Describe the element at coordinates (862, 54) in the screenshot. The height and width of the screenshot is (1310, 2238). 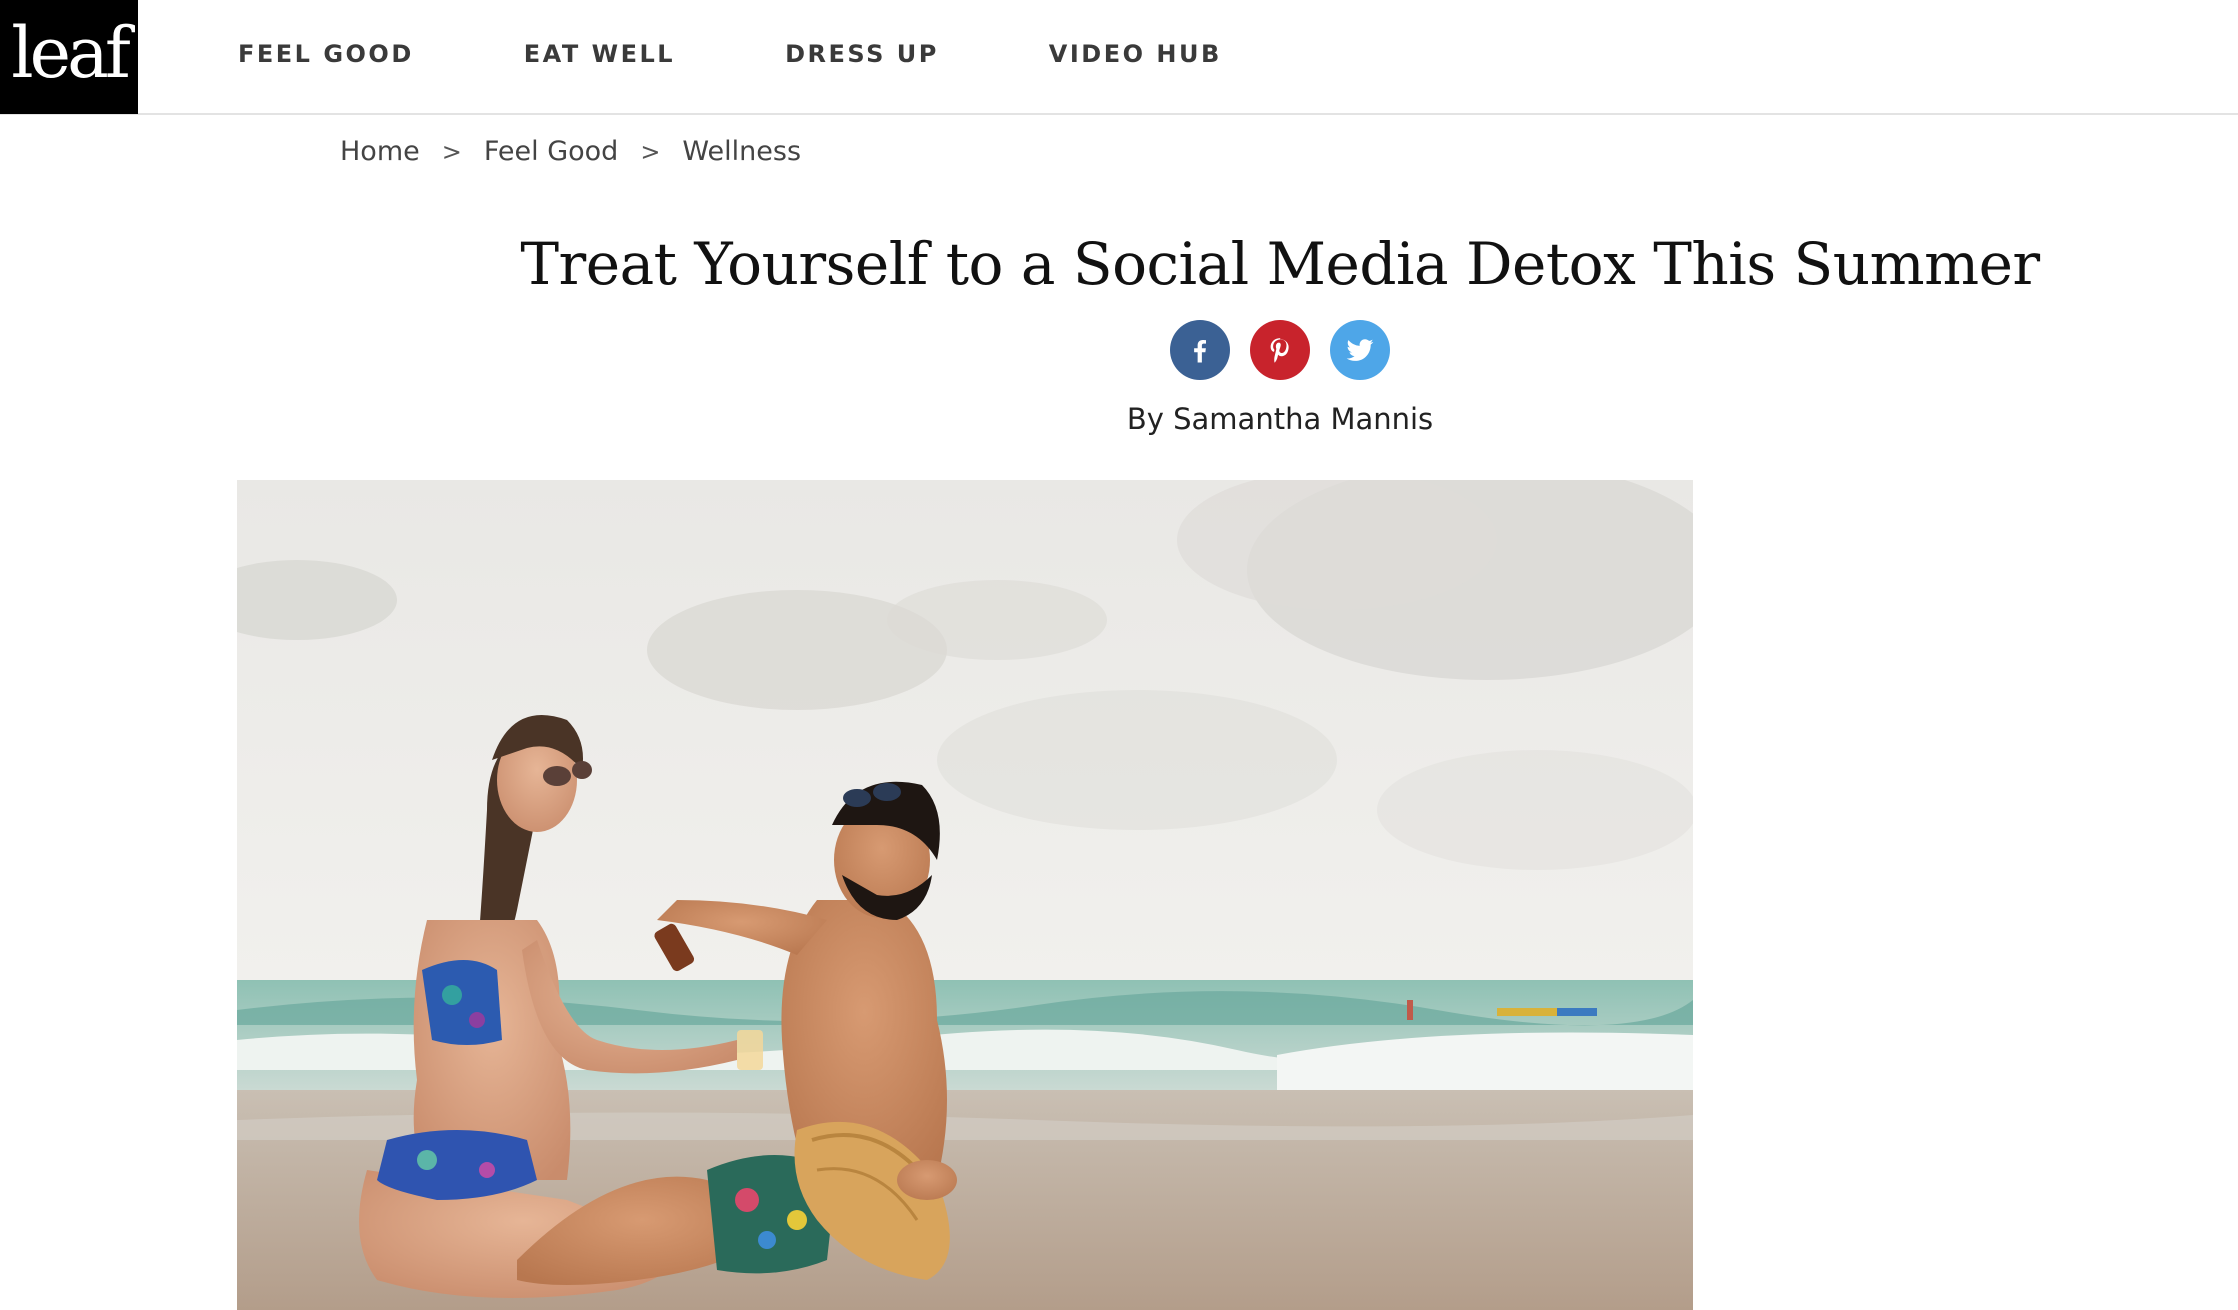
I see `nav-item-dress-up: DRESS UP` at that location.